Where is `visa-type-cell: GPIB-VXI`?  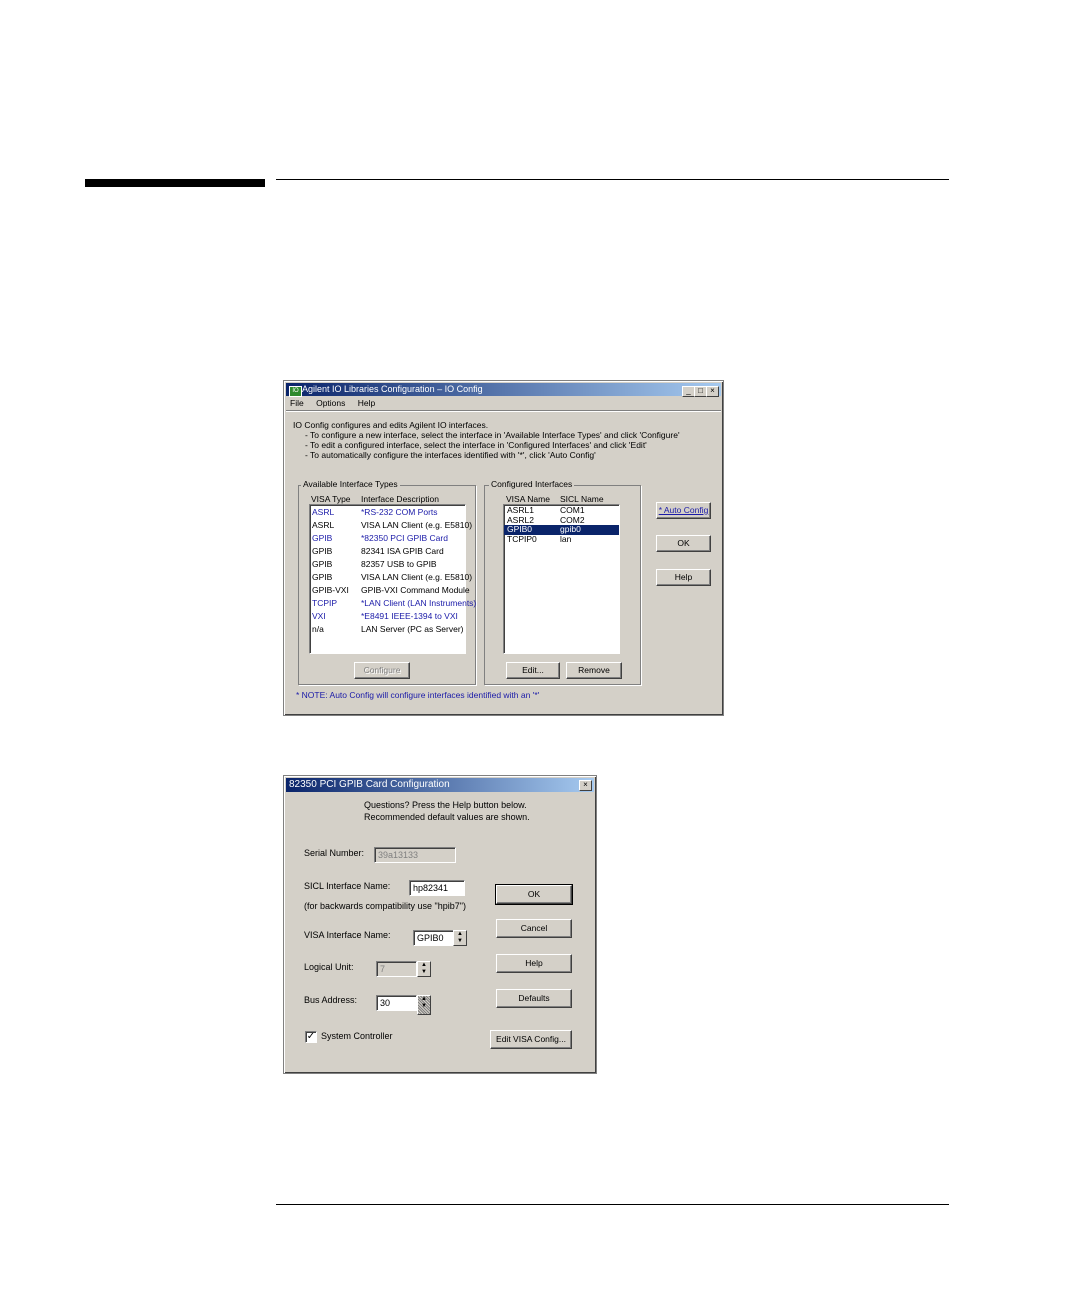
visa-type-cell: GPIB-VXI is located at coordinates (330, 590).